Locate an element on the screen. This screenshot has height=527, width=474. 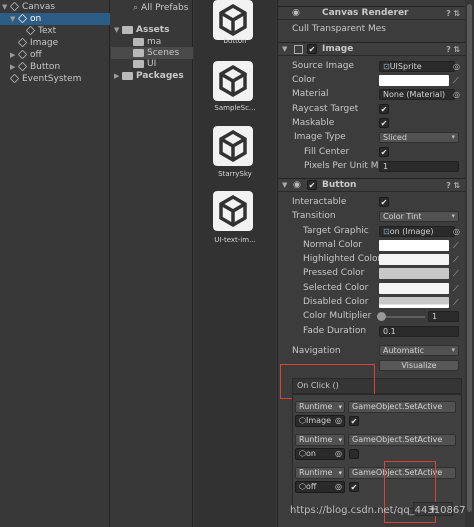
pixels-per-unit-field: 1 is located at coordinates (419, 166).